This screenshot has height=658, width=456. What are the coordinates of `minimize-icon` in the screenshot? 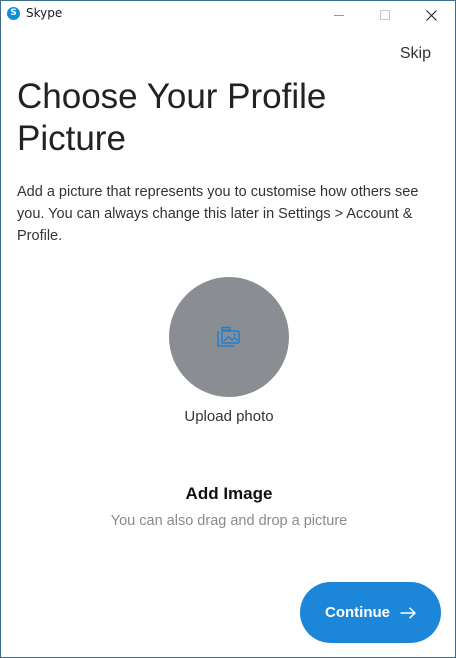 It's located at (339, 15).